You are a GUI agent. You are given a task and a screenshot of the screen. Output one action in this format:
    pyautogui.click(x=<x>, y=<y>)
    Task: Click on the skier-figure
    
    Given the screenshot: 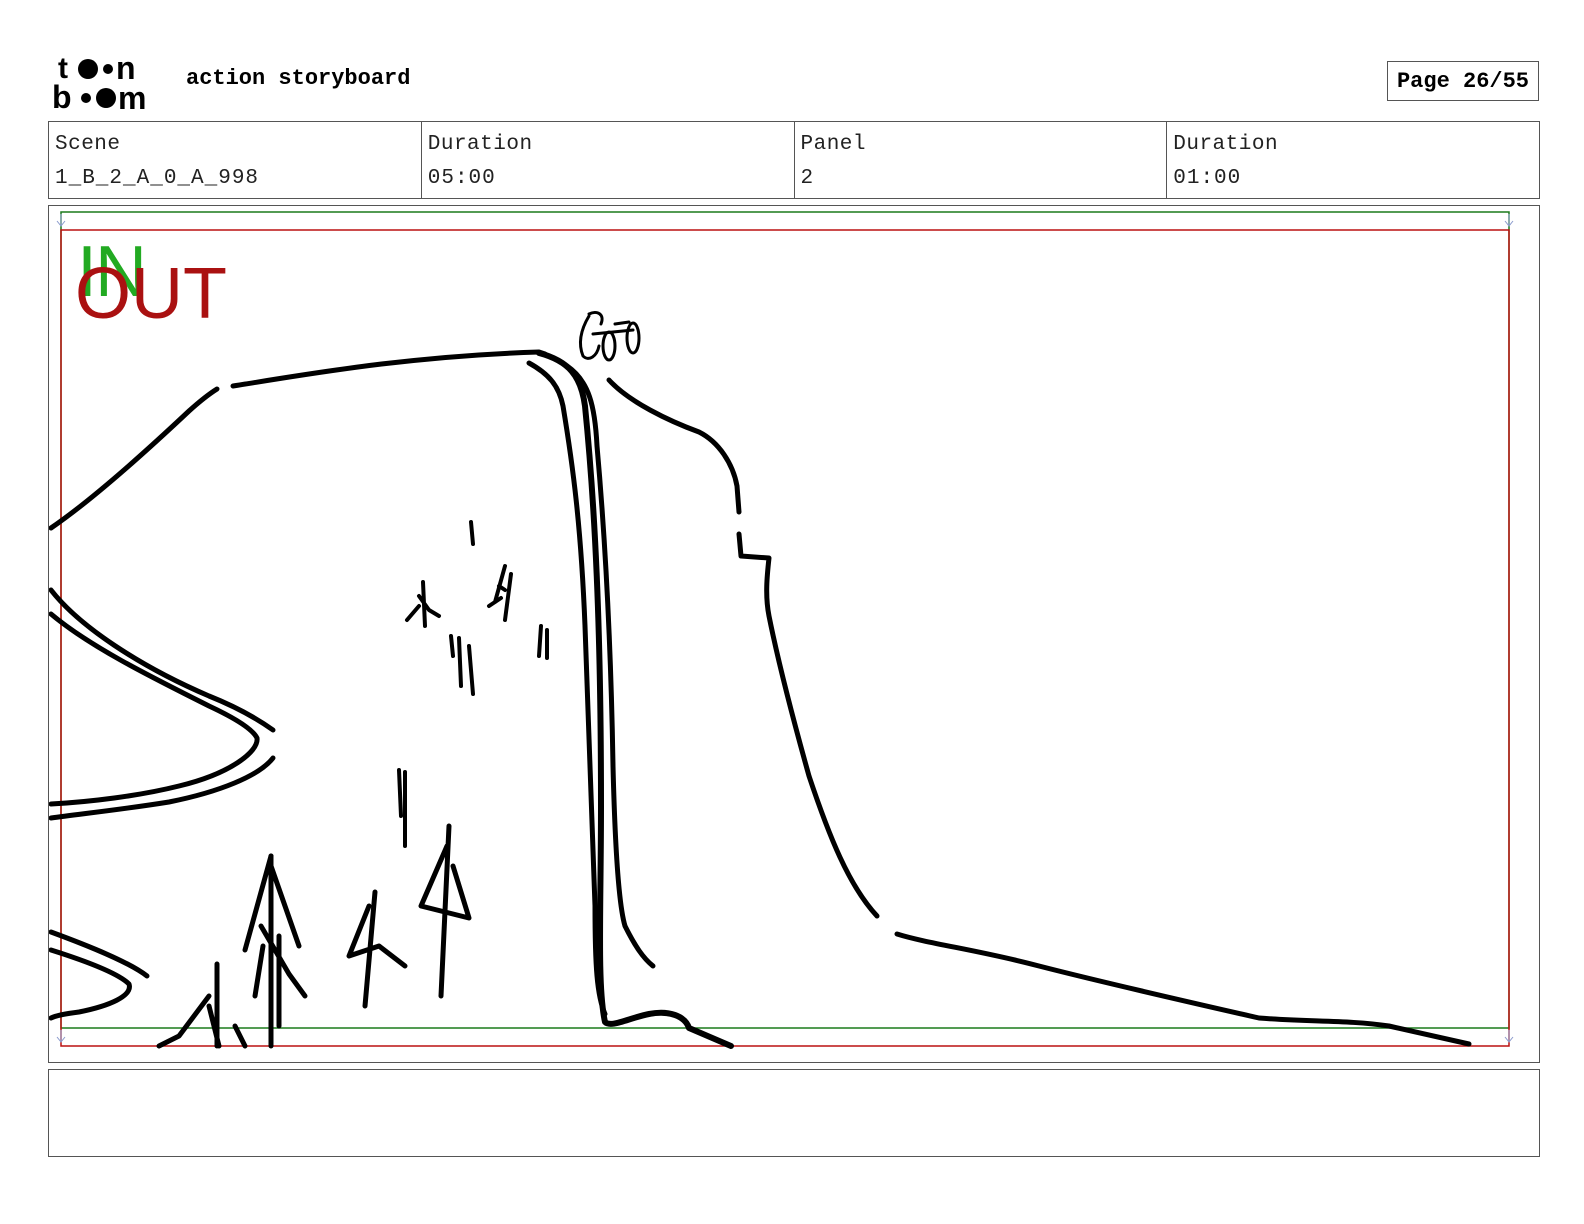 What is the action you would take?
    pyautogui.click(x=610, y=336)
    